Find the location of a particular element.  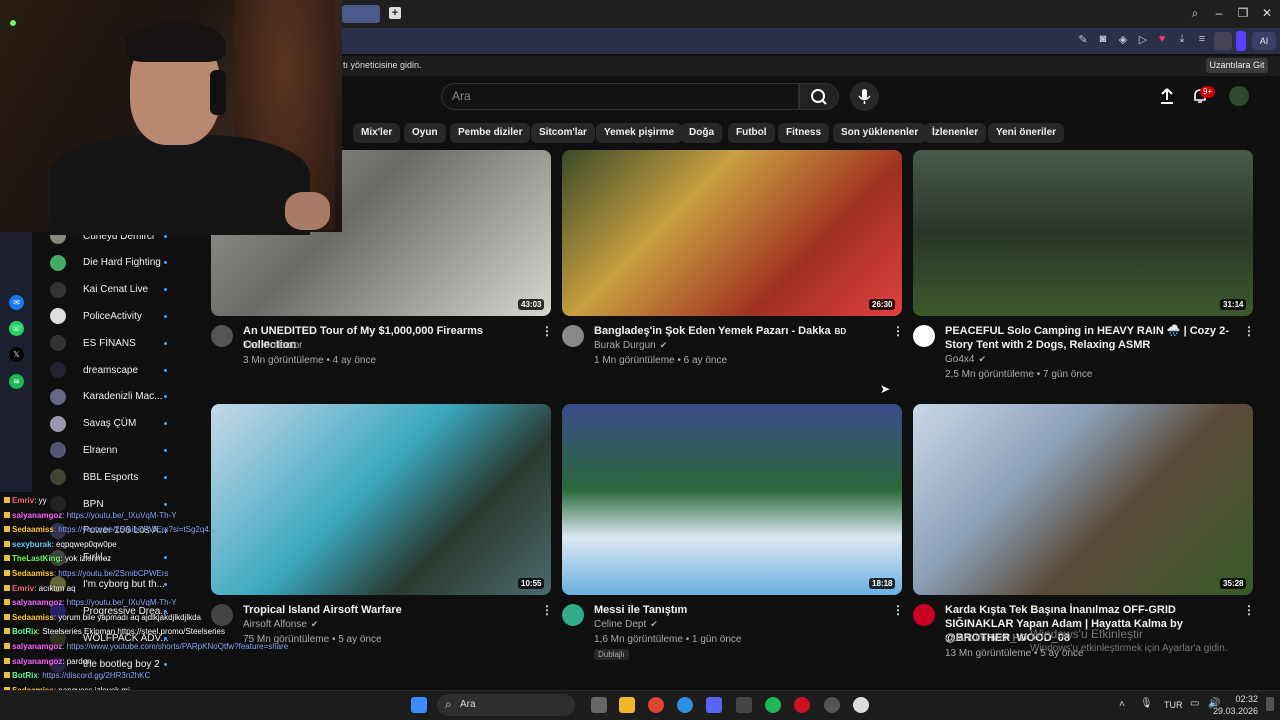

close-icon: ✕ is located at coordinates (1267, 13).